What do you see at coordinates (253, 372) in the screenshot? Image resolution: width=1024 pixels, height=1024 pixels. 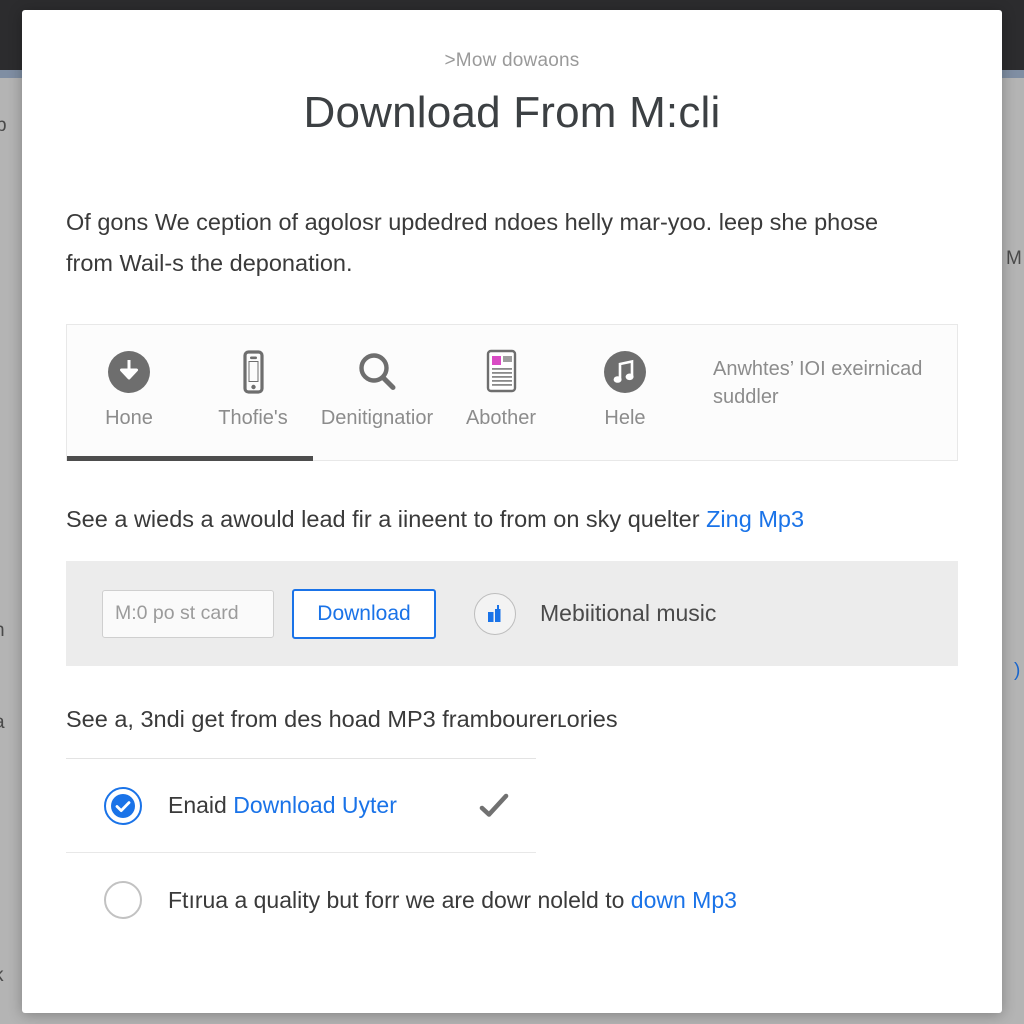 I see `phone-icon` at bounding box center [253, 372].